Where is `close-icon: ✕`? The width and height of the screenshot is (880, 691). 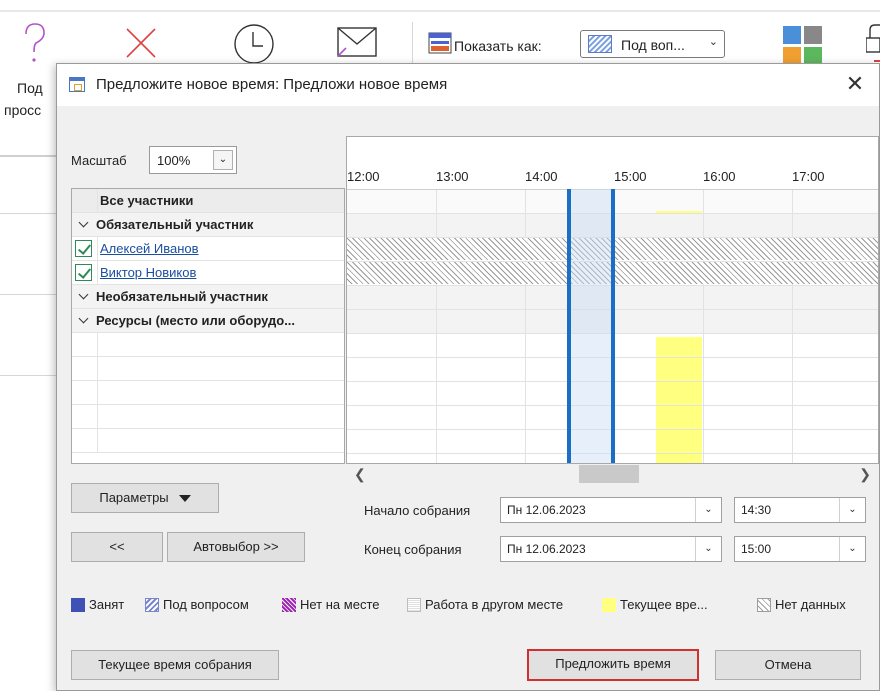 close-icon: ✕ is located at coordinates (855, 84).